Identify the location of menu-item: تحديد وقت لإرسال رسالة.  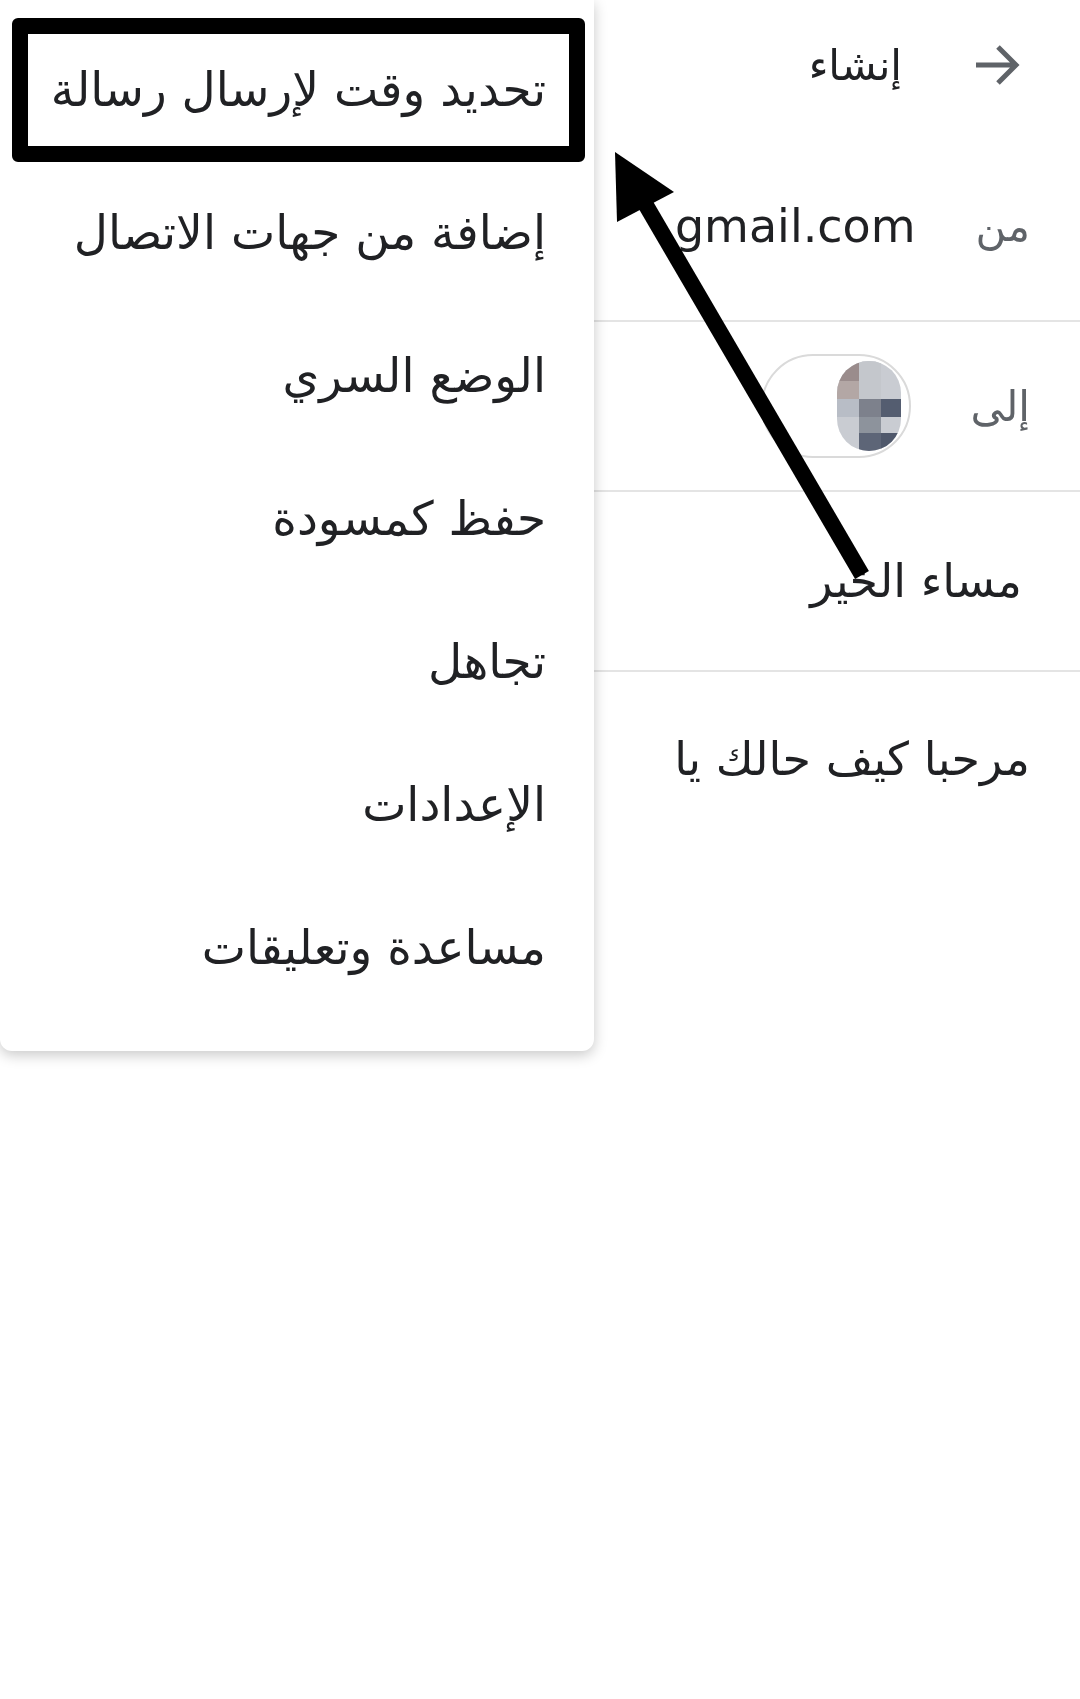
(297, 89).